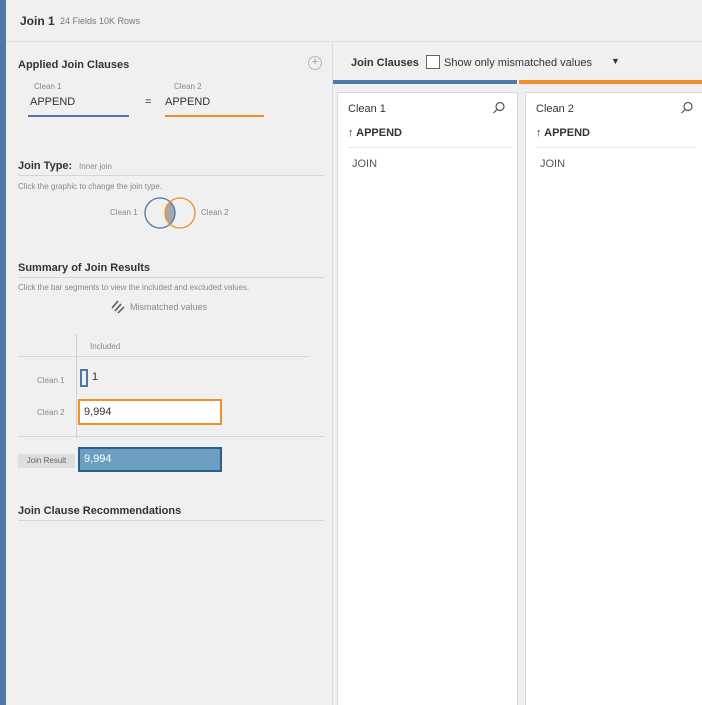 The image size is (702, 705). What do you see at coordinates (100, 511) in the screenshot?
I see `recommendations-title: Join Clause Recommendations` at bounding box center [100, 511].